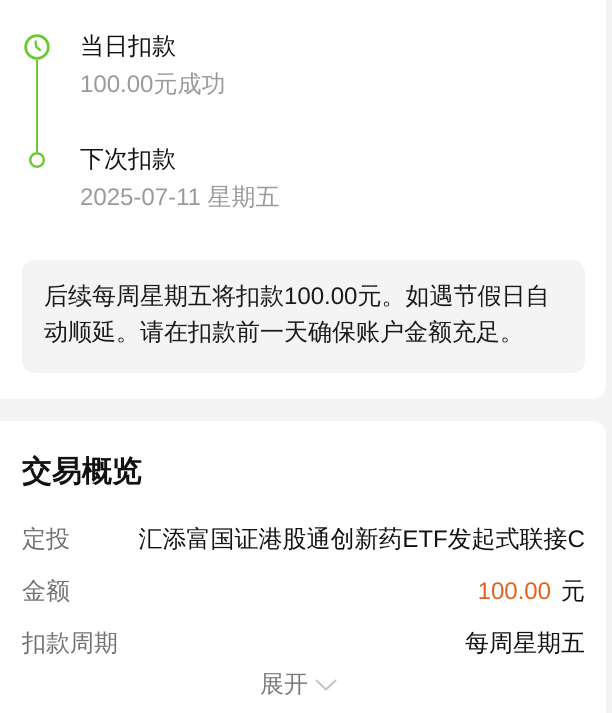 The image size is (612, 713). Describe the element at coordinates (180, 198) in the screenshot. I see `step-detail: 2025-07-11 星期五` at that location.